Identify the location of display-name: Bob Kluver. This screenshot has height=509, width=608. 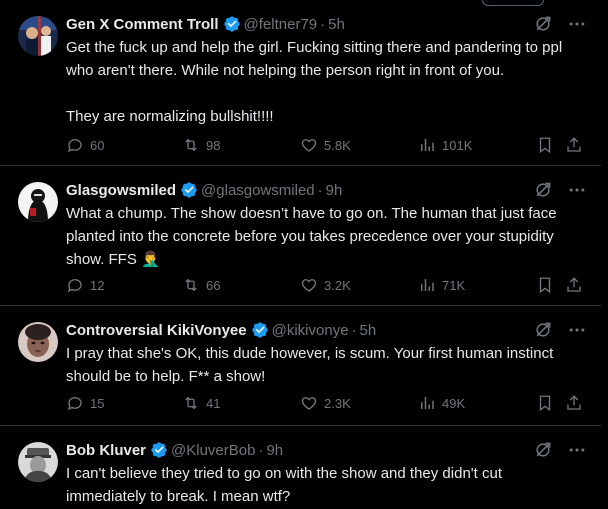
(106, 450).